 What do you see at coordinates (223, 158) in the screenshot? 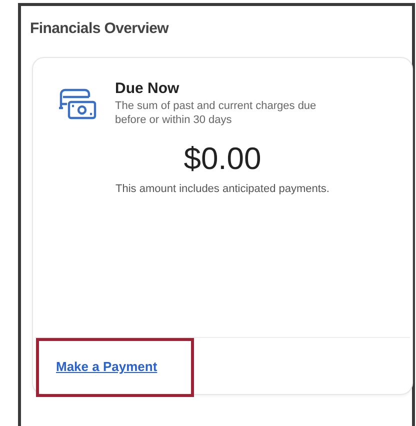
I see `amount-due: $0.00` at bounding box center [223, 158].